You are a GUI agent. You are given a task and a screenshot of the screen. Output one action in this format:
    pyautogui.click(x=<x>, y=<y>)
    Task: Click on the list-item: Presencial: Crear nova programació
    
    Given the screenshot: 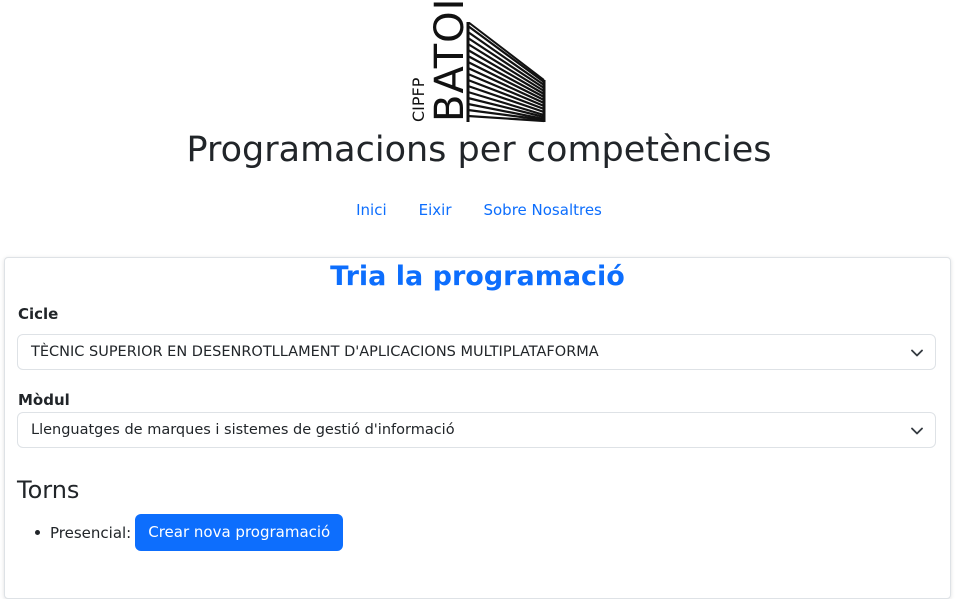 What is the action you would take?
    pyautogui.click(x=189, y=532)
    